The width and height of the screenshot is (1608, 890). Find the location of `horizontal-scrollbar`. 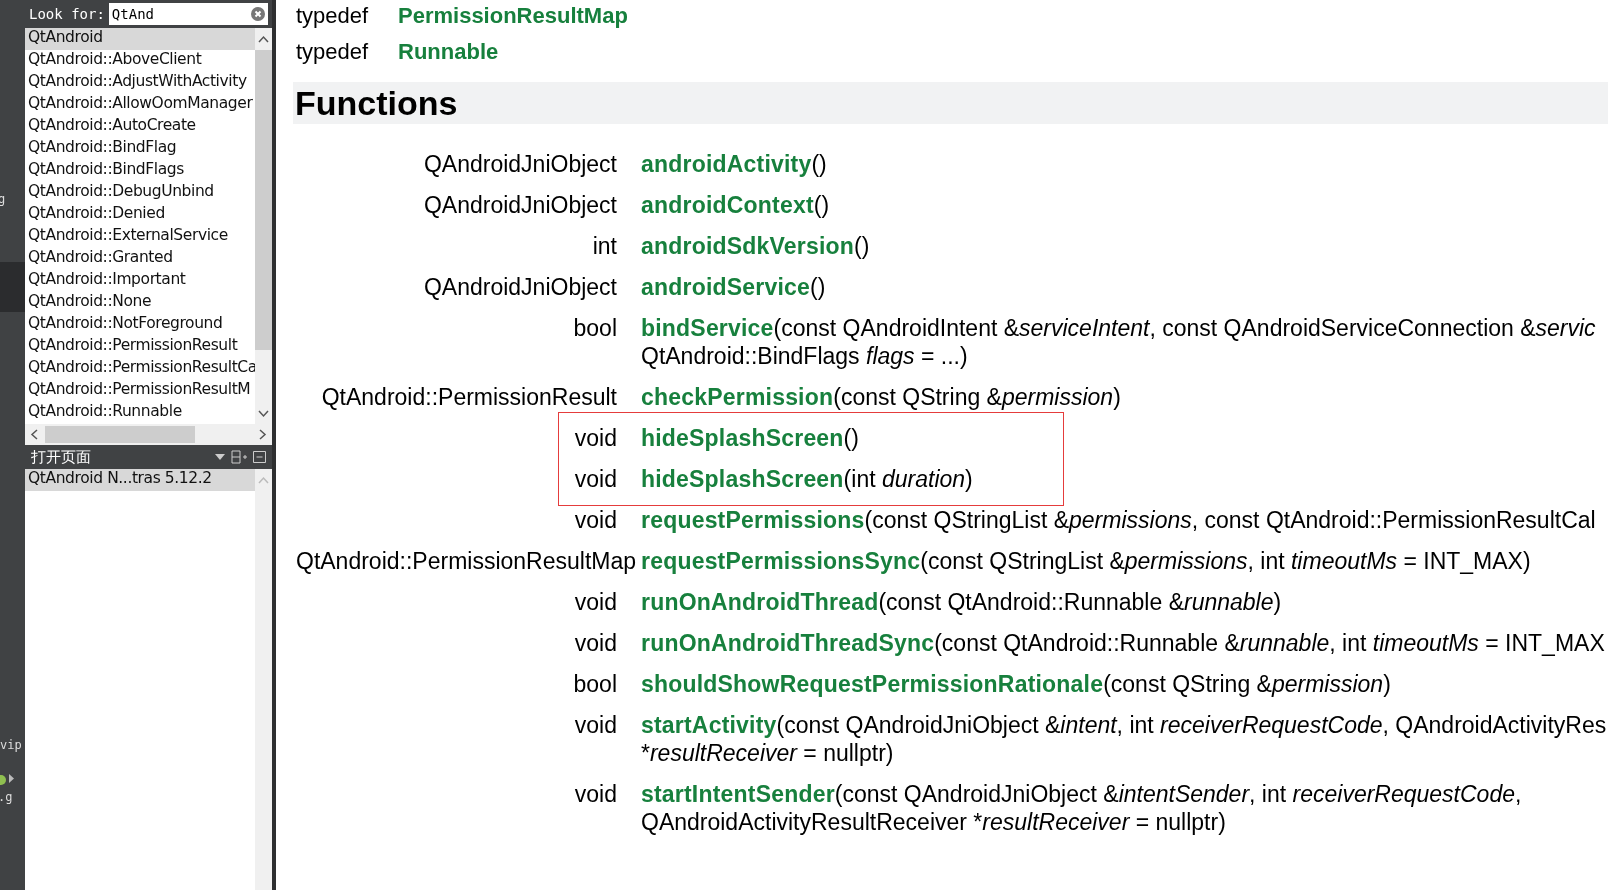

horizontal-scrollbar is located at coordinates (148, 434).